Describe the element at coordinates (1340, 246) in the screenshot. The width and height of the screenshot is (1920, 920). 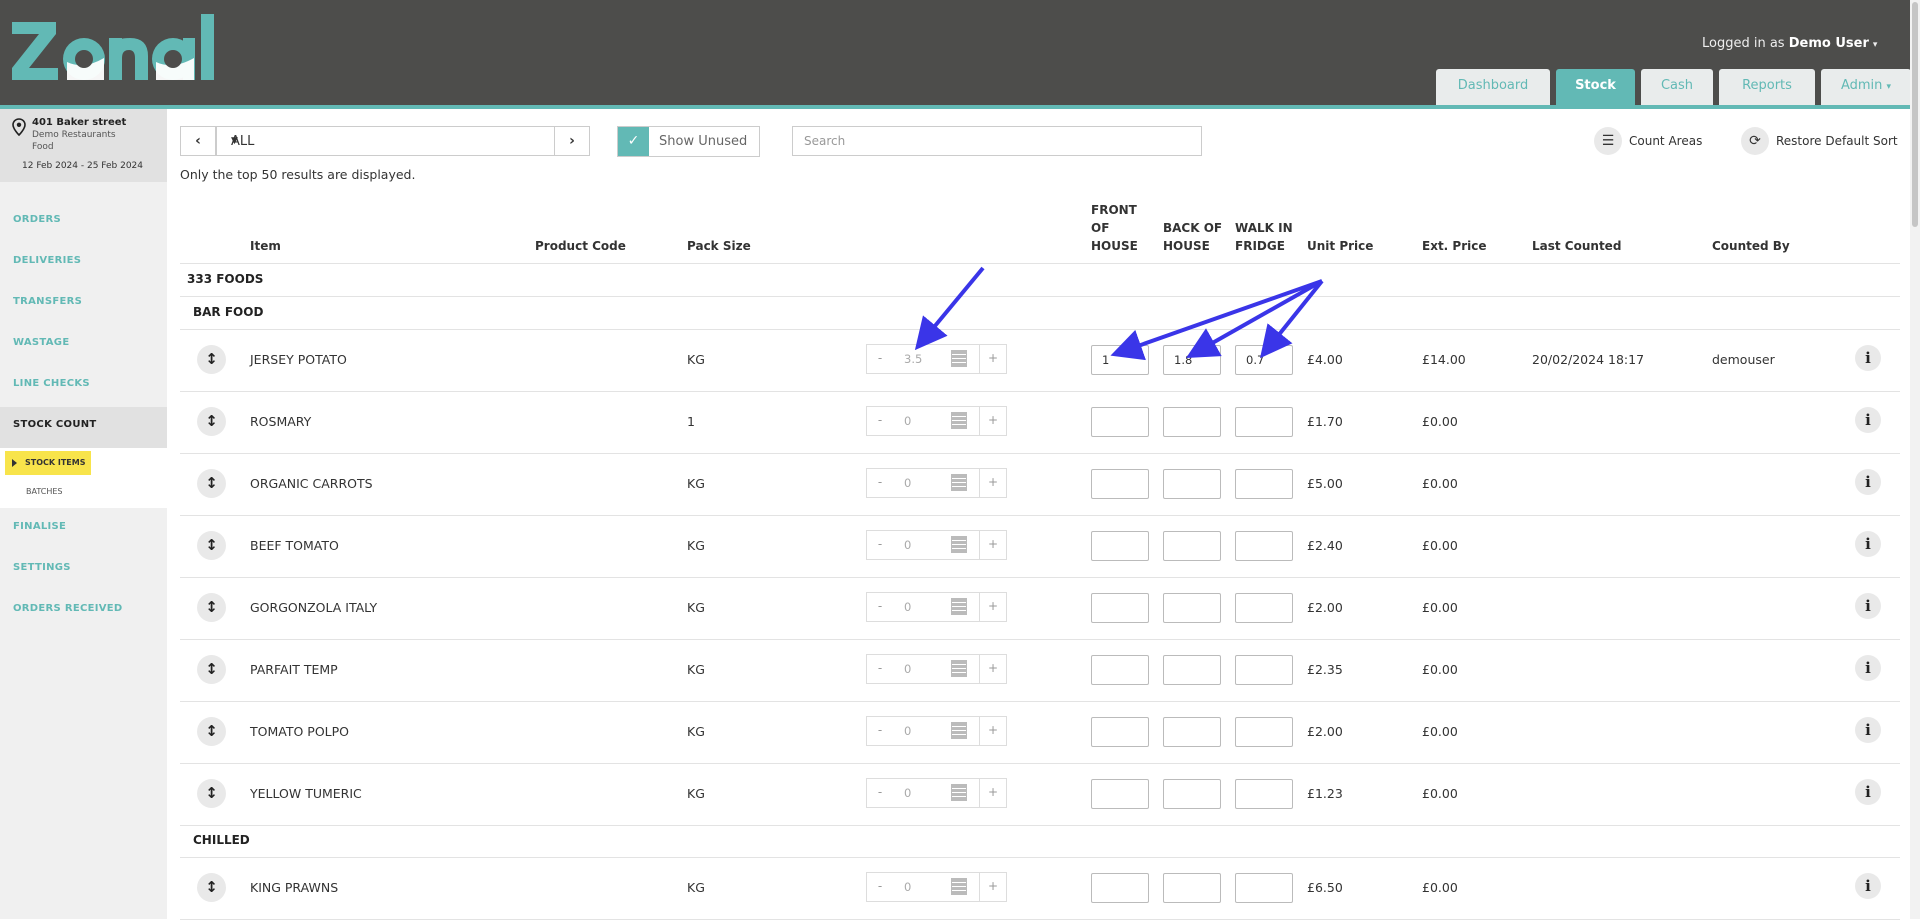
I see `column-header-unit-price: Unit Price` at that location.